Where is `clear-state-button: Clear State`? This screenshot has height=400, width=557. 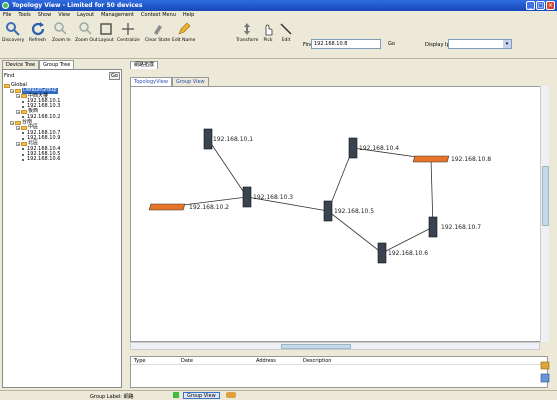 clear-state-button: Clear State is located at coordinates (157, 32).